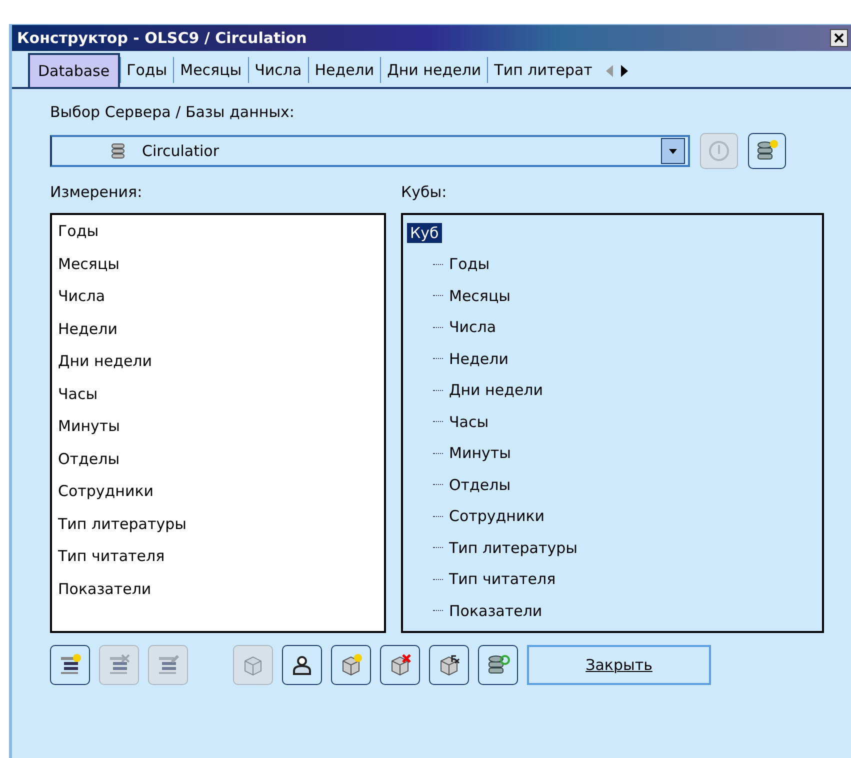 The height and width of the screenshot is (758, 851). What do you see at coordinates (400, 665) in the screenshot?
I see `cube-delete-button` at bounding box center [400, 665].